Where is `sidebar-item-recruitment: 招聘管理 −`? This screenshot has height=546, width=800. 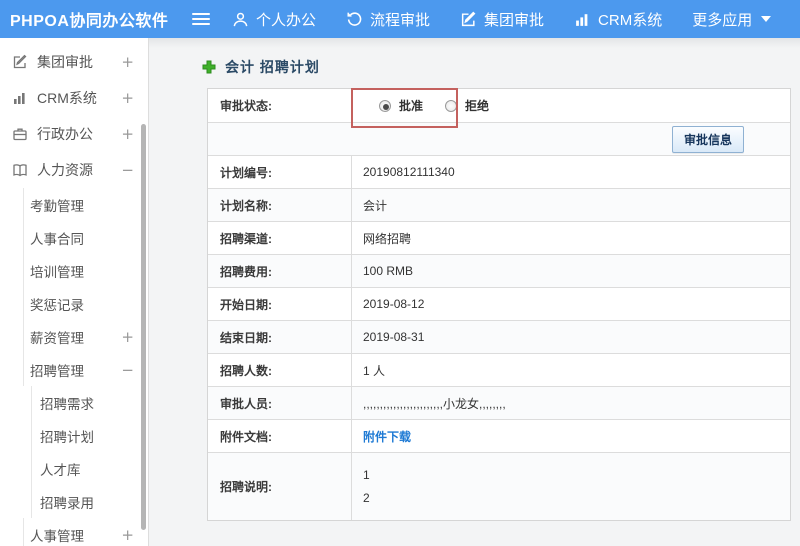
sidebar-item-recruitment: 招聘管理 − is located at coordinates (85, 369).